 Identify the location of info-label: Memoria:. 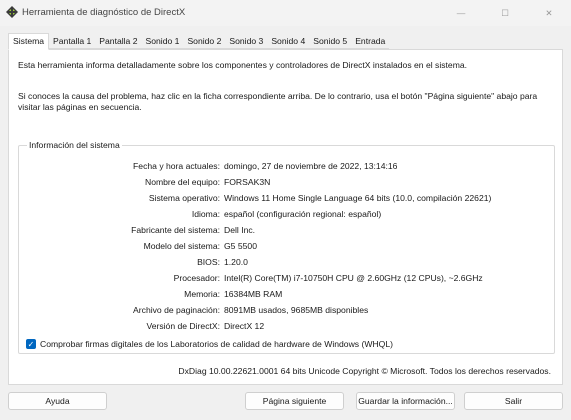
(202, 294).